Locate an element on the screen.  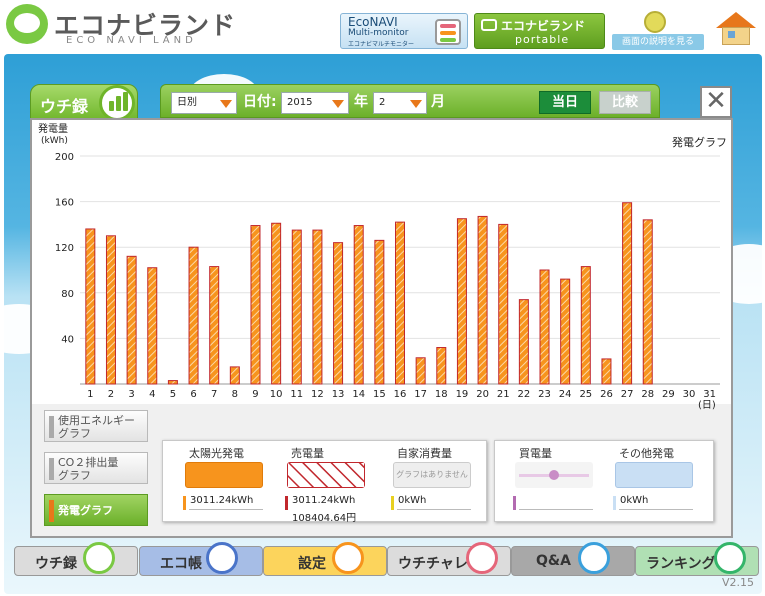
nav-ecocho-label: エコ帳 is located at coordinates (181, 564).